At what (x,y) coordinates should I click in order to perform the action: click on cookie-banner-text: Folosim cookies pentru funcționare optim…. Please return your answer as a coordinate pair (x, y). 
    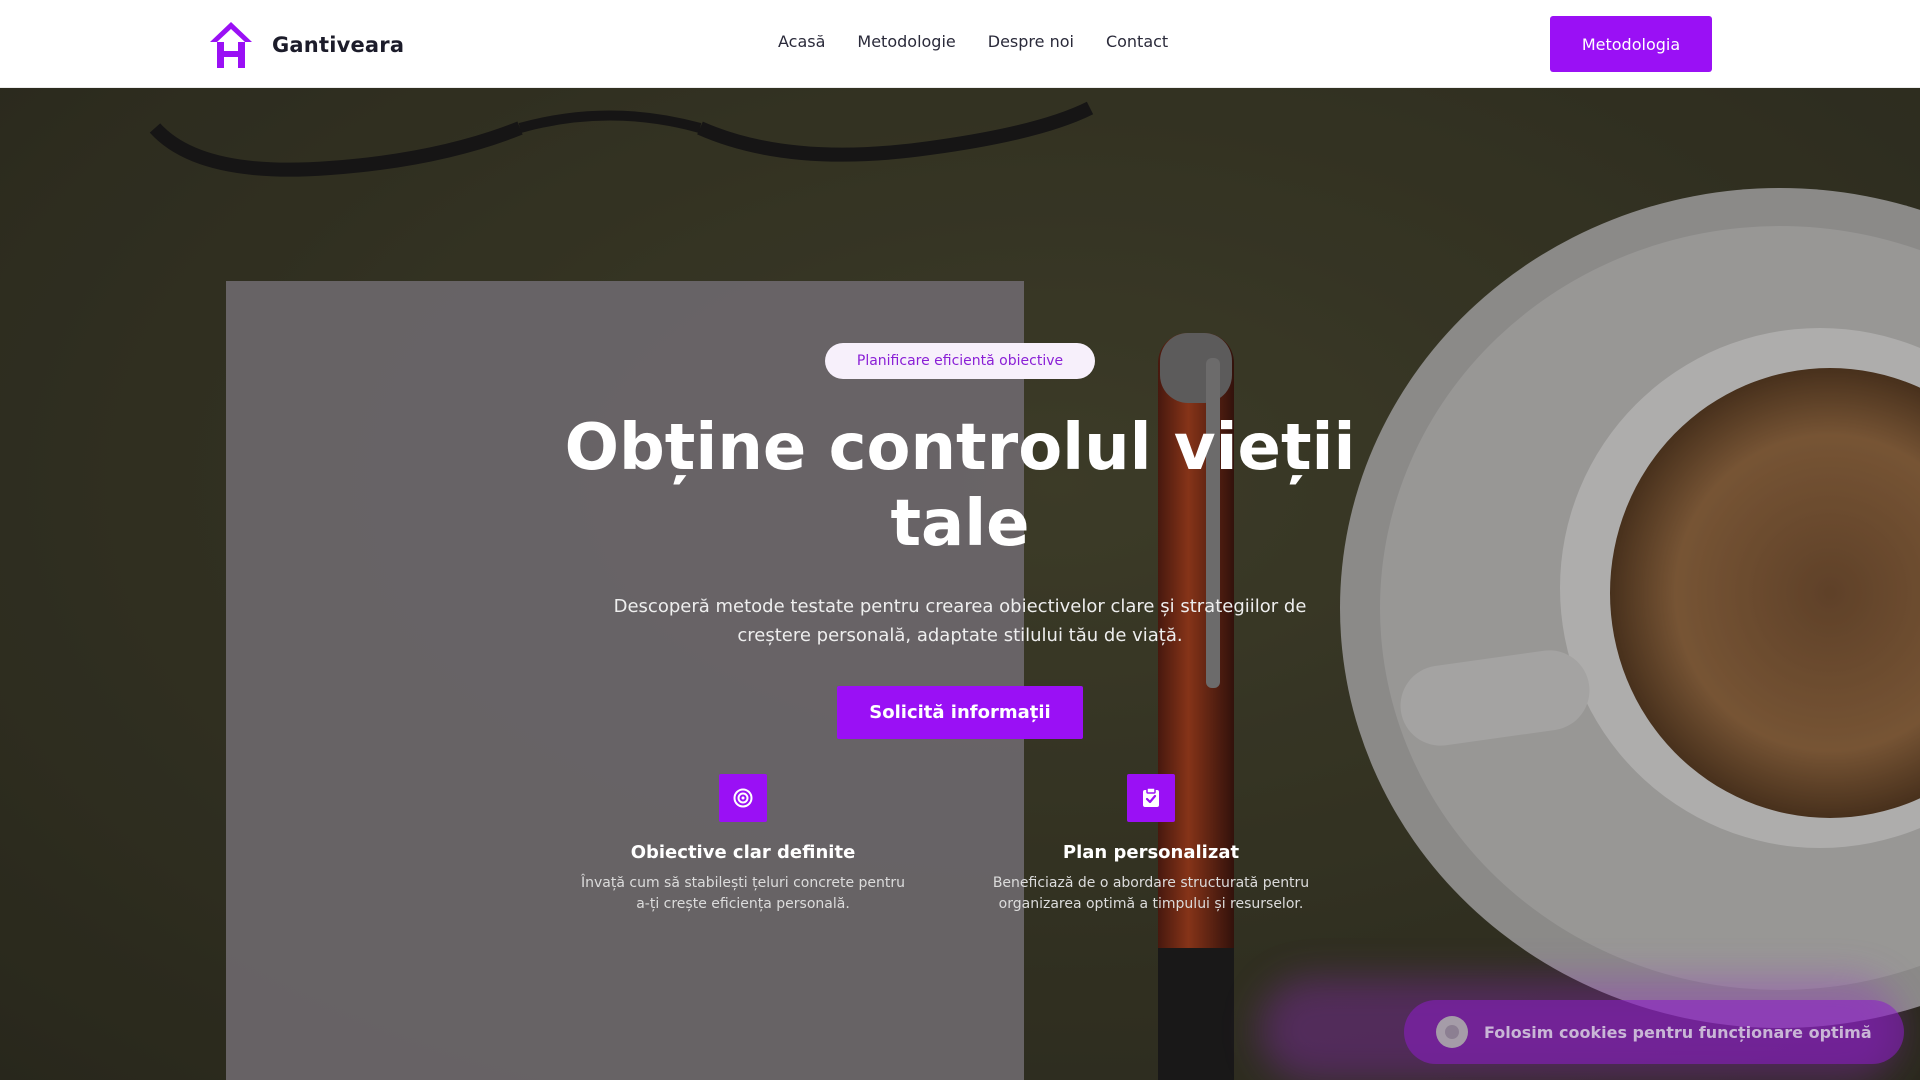
    Looking at the image, I should click on (1678, 1032).